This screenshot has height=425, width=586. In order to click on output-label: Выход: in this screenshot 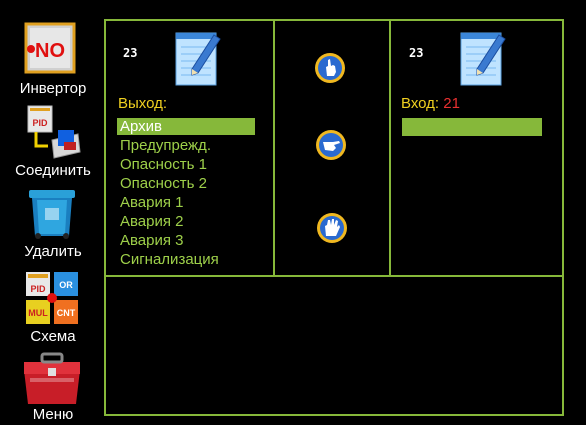, I will do `click(143, 103)`.